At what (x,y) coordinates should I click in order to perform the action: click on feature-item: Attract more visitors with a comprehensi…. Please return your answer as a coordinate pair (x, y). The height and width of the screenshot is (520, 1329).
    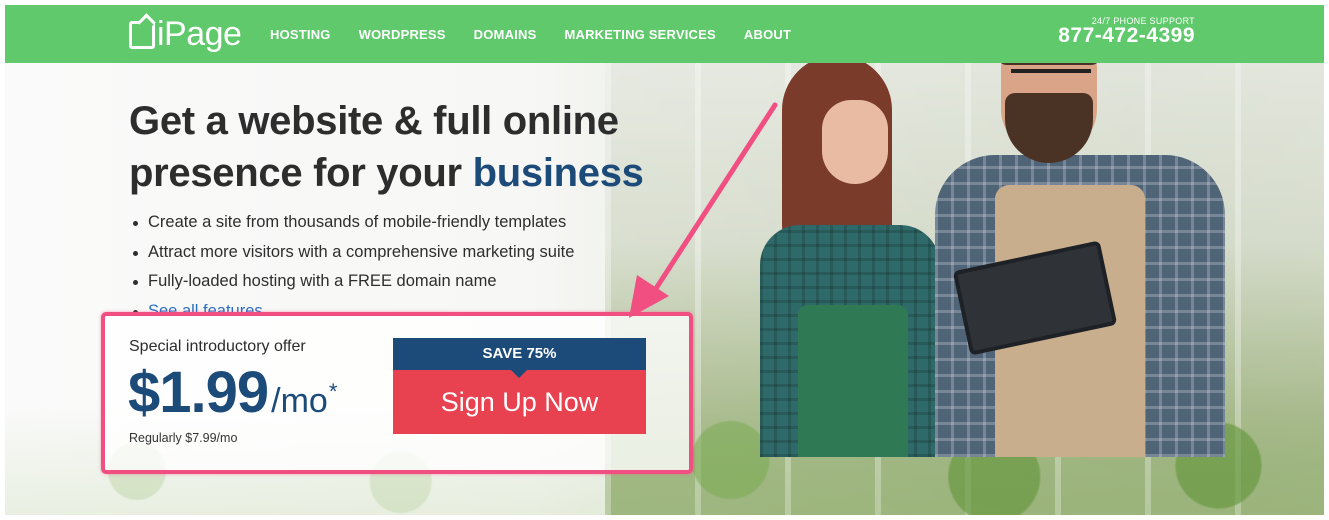
    Looking at the image, I should click on (351, 253).